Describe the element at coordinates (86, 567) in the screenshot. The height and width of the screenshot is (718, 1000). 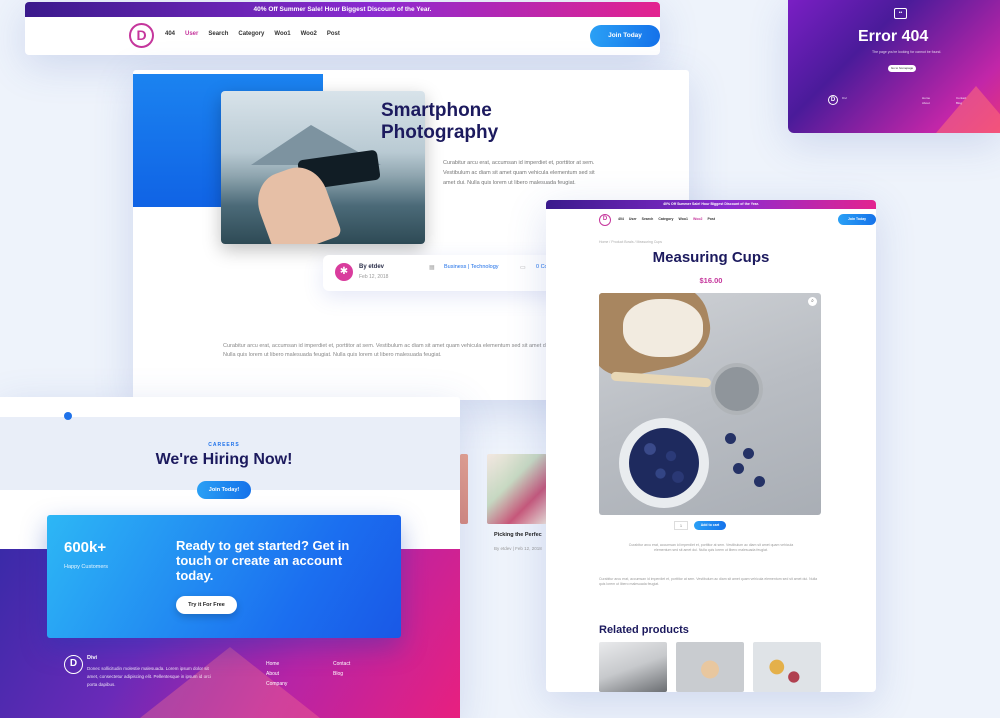
I see `stat-label: Happy Customers` at that location.